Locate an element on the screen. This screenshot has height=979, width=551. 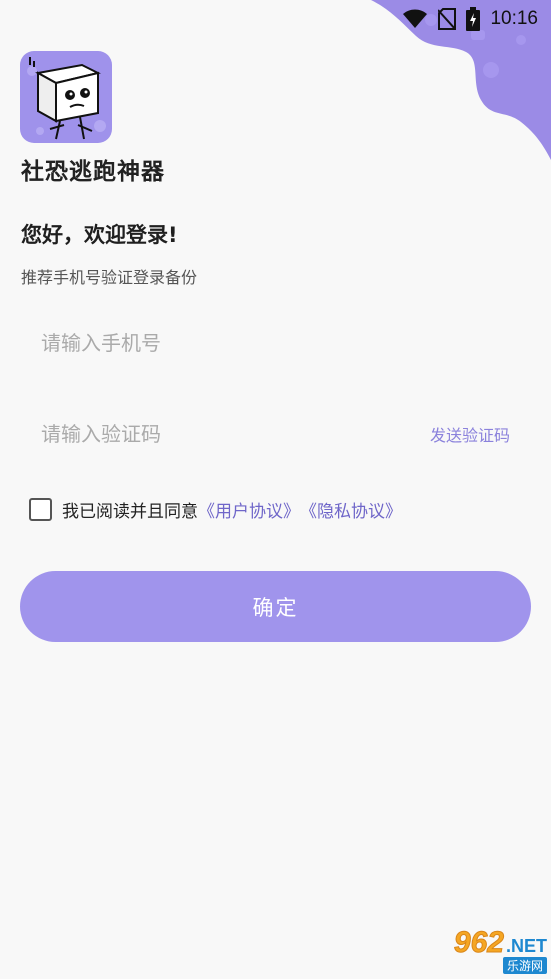
code-field: 发送验证码 is located at coordinates (275, 434).